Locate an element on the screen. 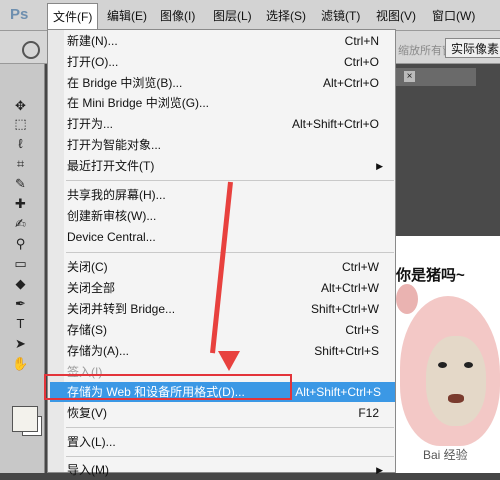 This screenshot has height=480, width=500. text-tool-icon: T is located at coordinates (20, 323).